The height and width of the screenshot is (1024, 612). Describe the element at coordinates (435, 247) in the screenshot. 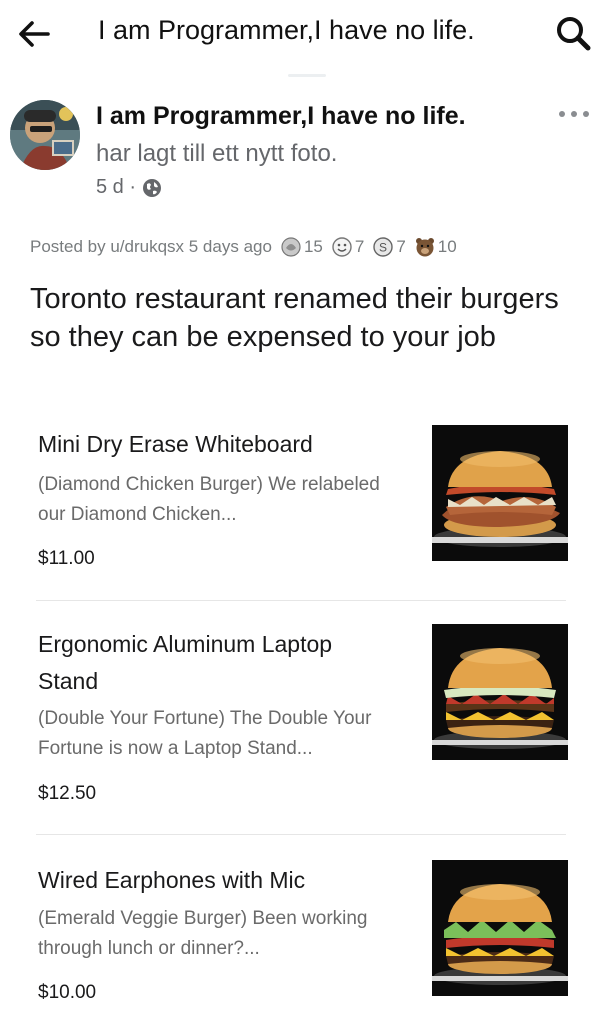

I see `award: 10` at that location.